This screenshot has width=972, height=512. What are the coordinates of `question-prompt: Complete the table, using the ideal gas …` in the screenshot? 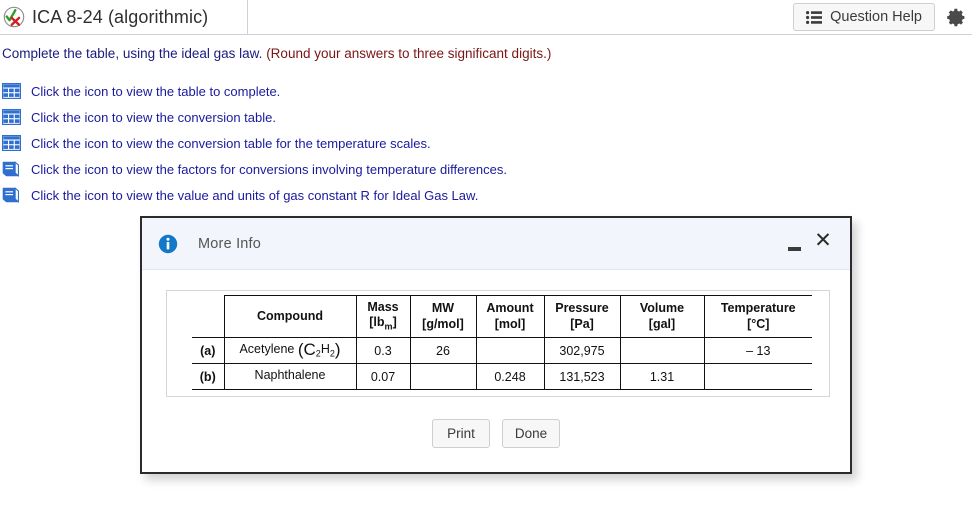 It's located at (276, 53).